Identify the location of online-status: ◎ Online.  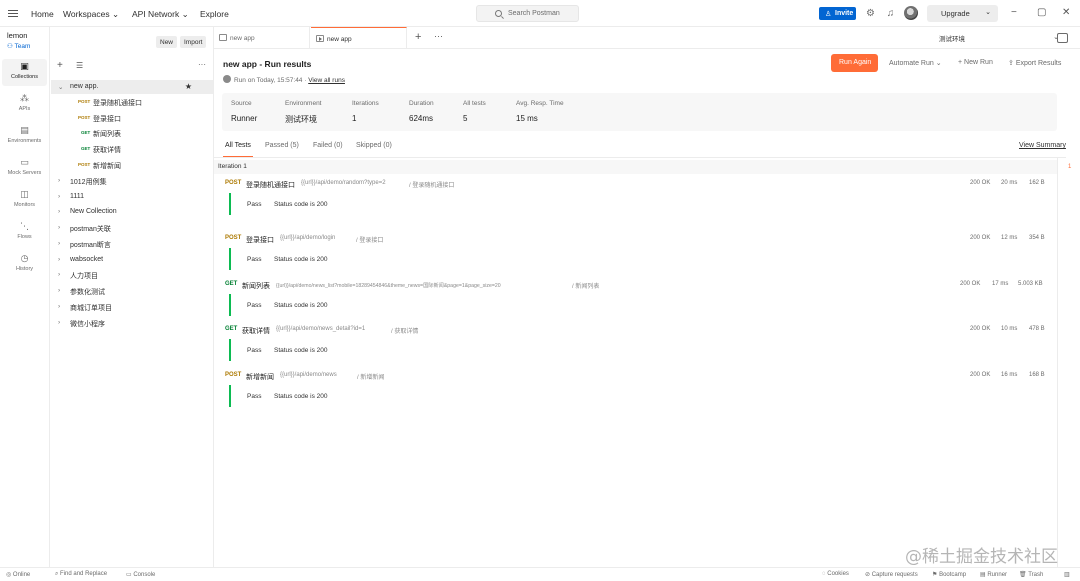
(18, 574).